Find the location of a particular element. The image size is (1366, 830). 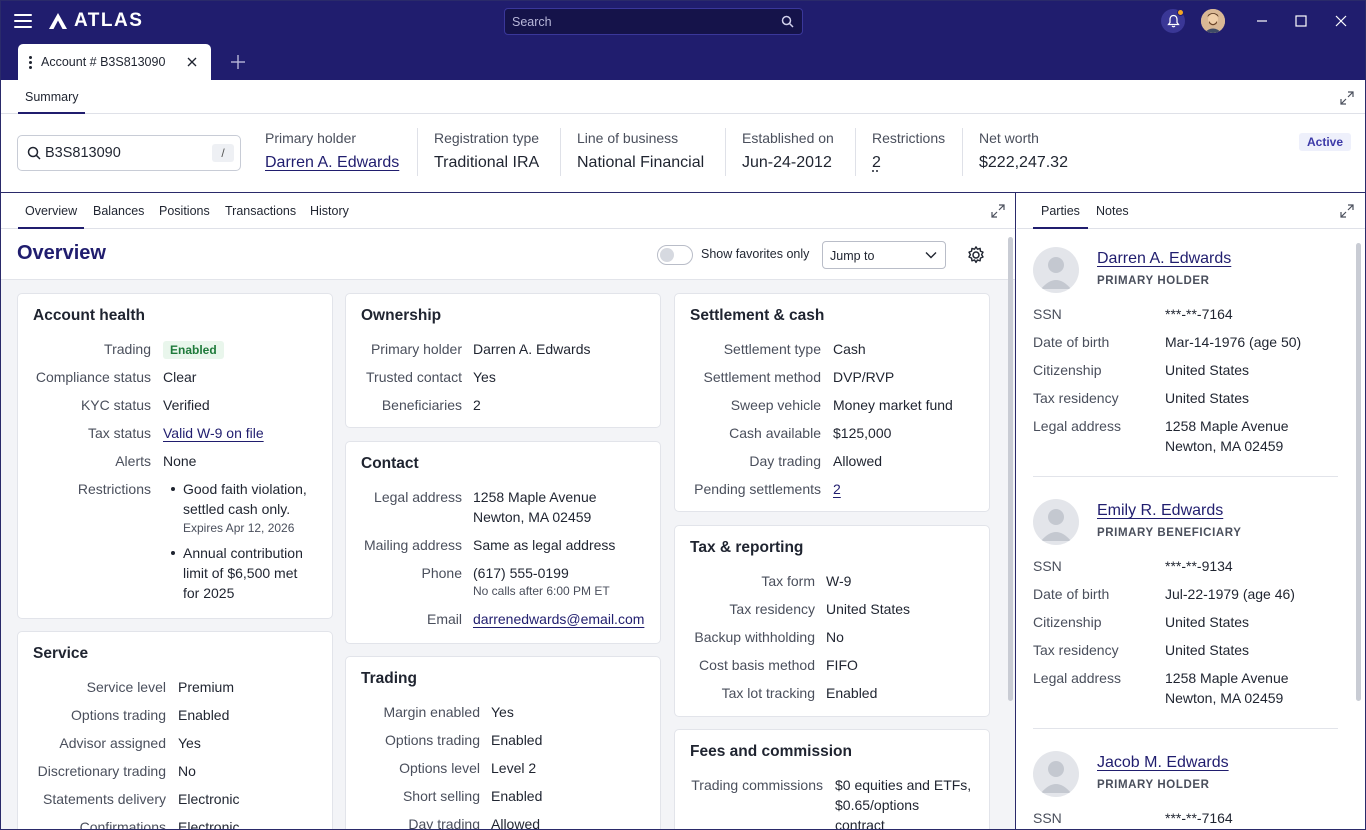

global-search is located at coordinates (653, 21).